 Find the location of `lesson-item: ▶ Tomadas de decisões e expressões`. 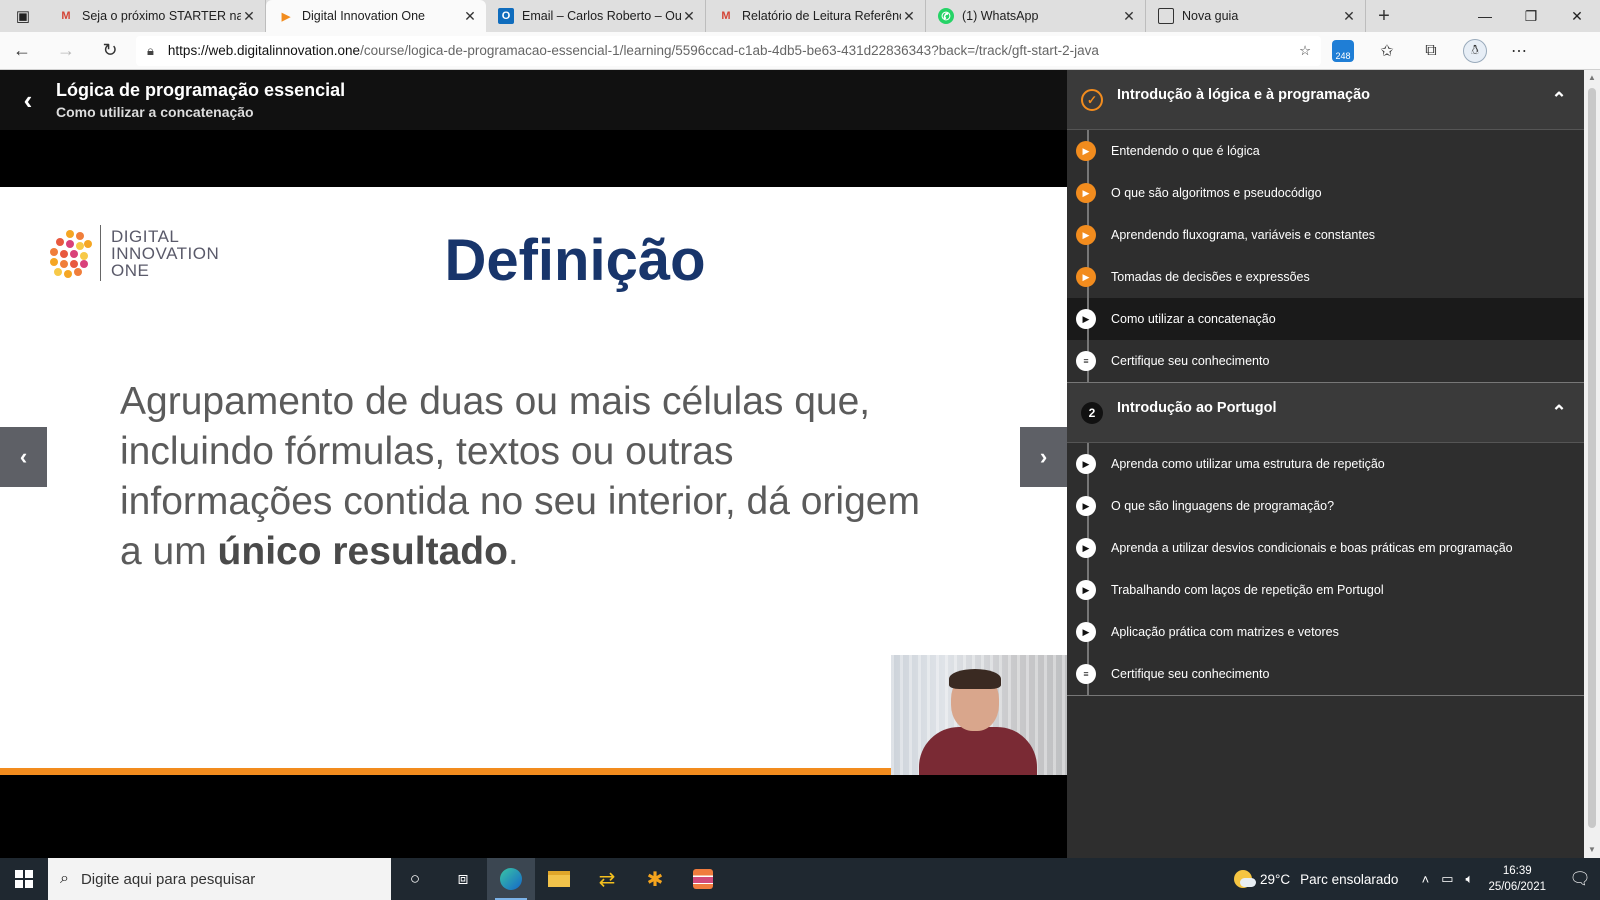

lesson-item: ▶ Tomadas de decisões e expressões is located at coordinates (1325, 277).